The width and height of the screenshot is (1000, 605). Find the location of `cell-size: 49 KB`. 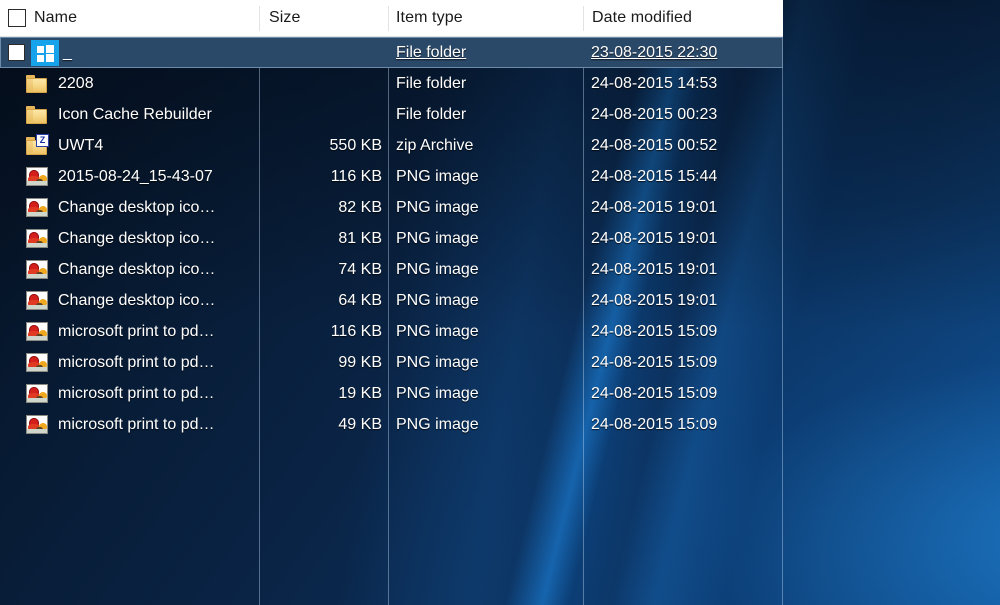

cell-size: 49 KB is located at coordinates (321, 424).